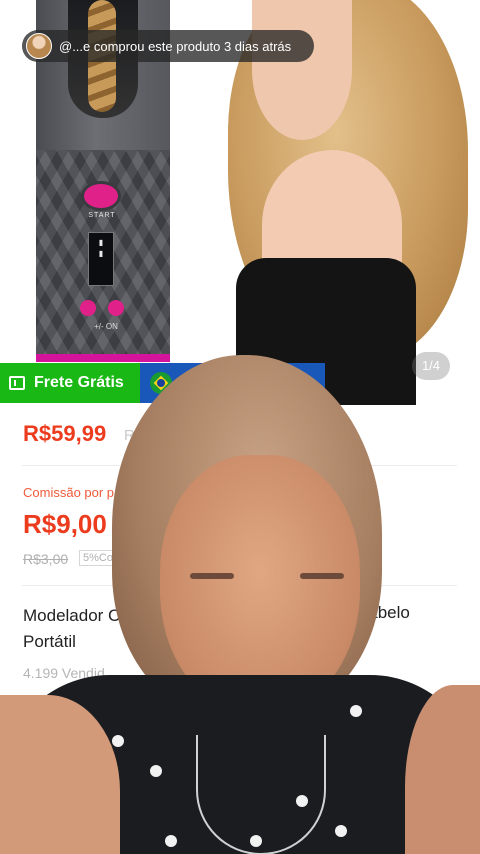 The height and width of the screenshot is (854, 480). I want to click on notification-text: @...e comprou este produto 3 dias atrás, so click(175, 46).